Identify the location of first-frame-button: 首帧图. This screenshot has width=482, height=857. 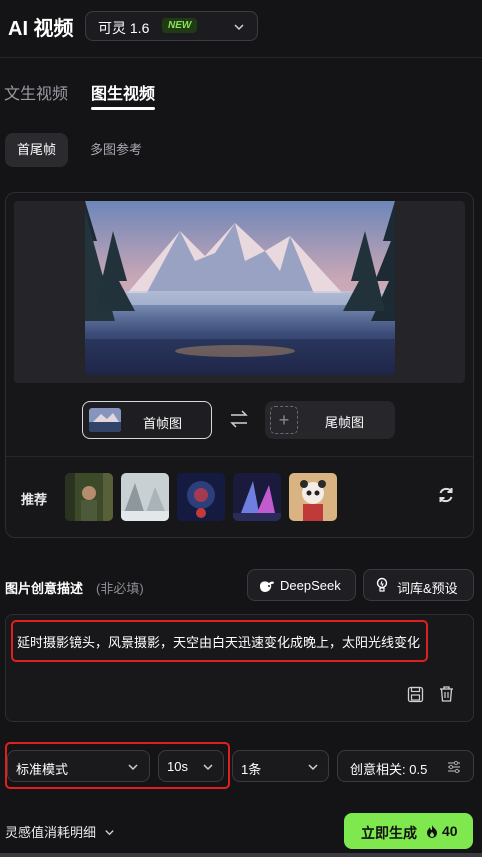
(147, 420).